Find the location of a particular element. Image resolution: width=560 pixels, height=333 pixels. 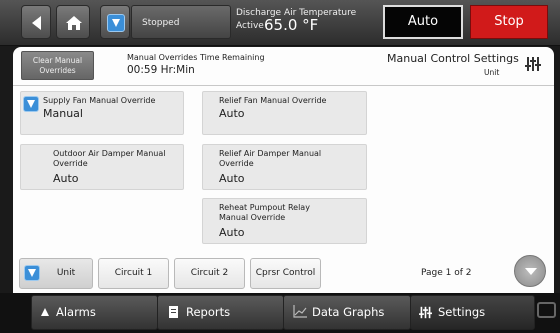

chat-icon is located at coordinates (546, 310).